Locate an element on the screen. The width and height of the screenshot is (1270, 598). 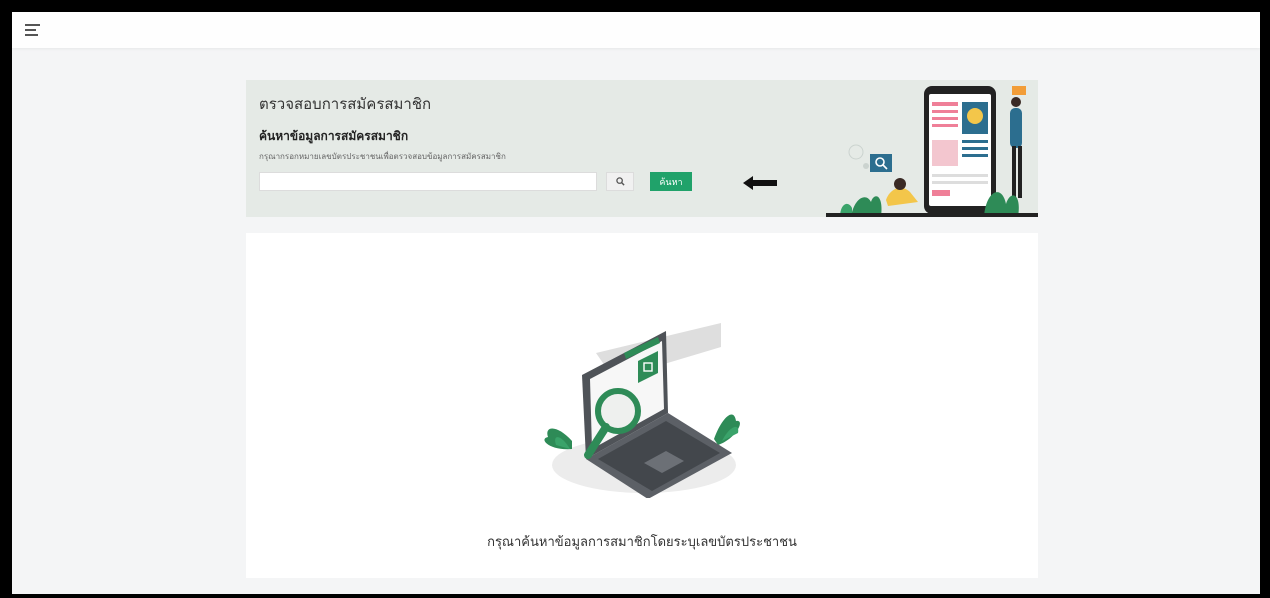
search-section-title: ค้นหาข้อมูลการสมัครสมาชิก is located at coordinates (334, 136).